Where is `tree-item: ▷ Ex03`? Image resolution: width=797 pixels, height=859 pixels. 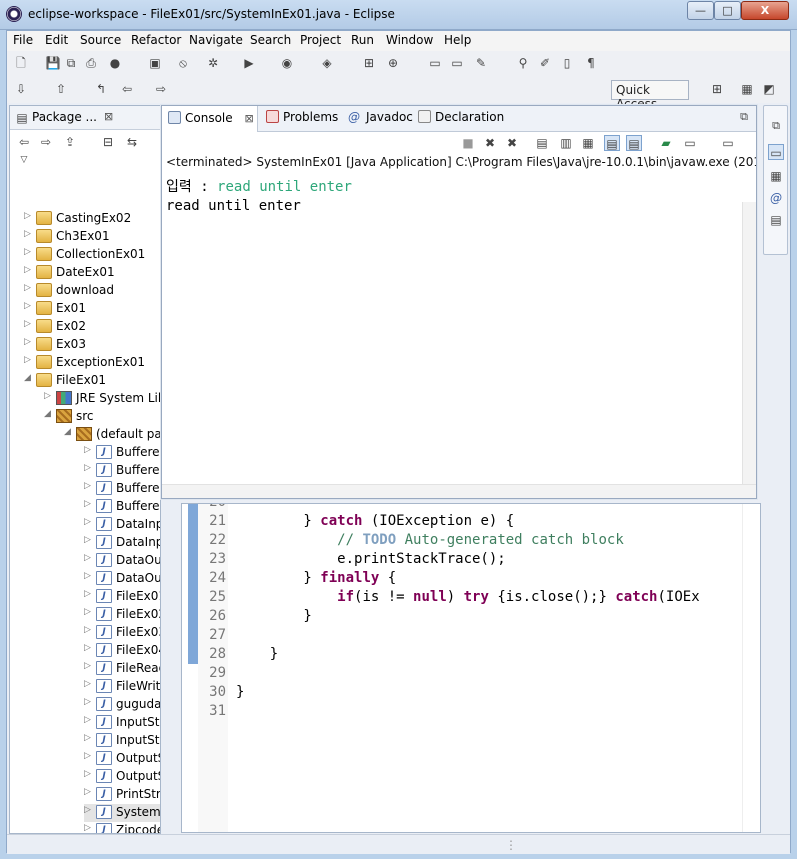
tree-item: ▷ Ex03 is located at coordinates (92, 345).